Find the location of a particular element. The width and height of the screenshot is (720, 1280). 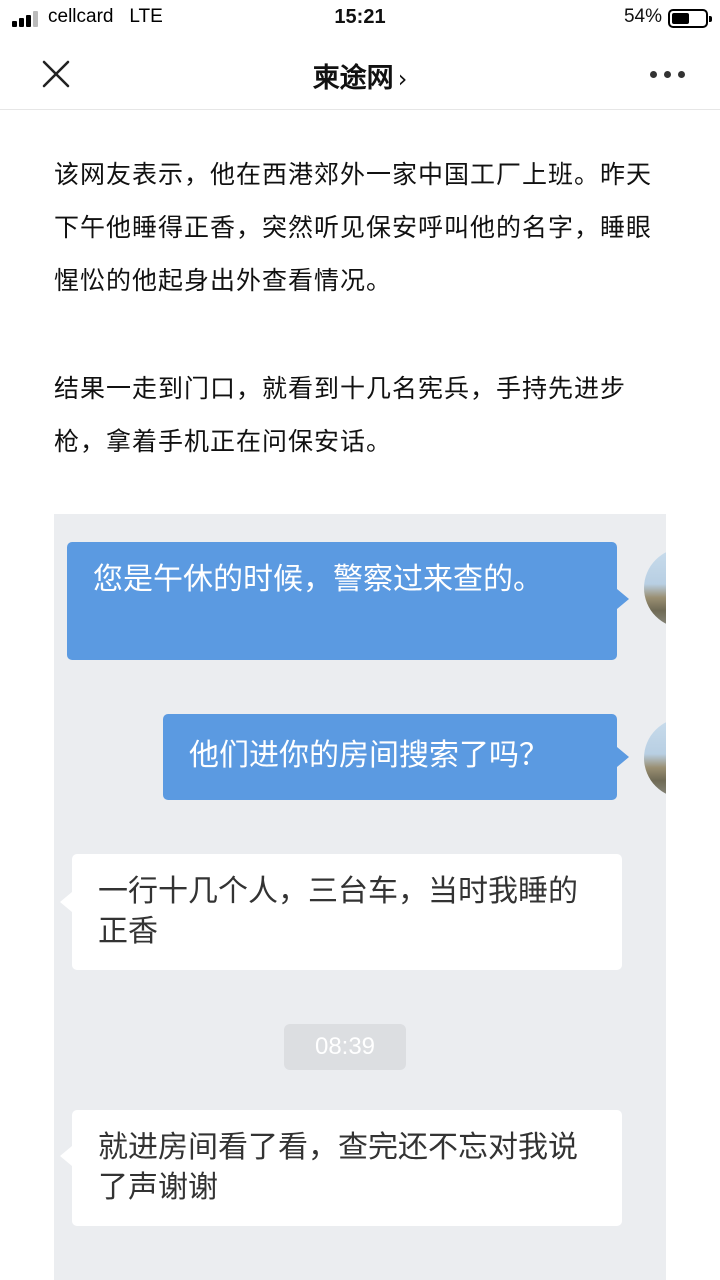

page-title: 柬途网 is located at coordinates (353, 78).